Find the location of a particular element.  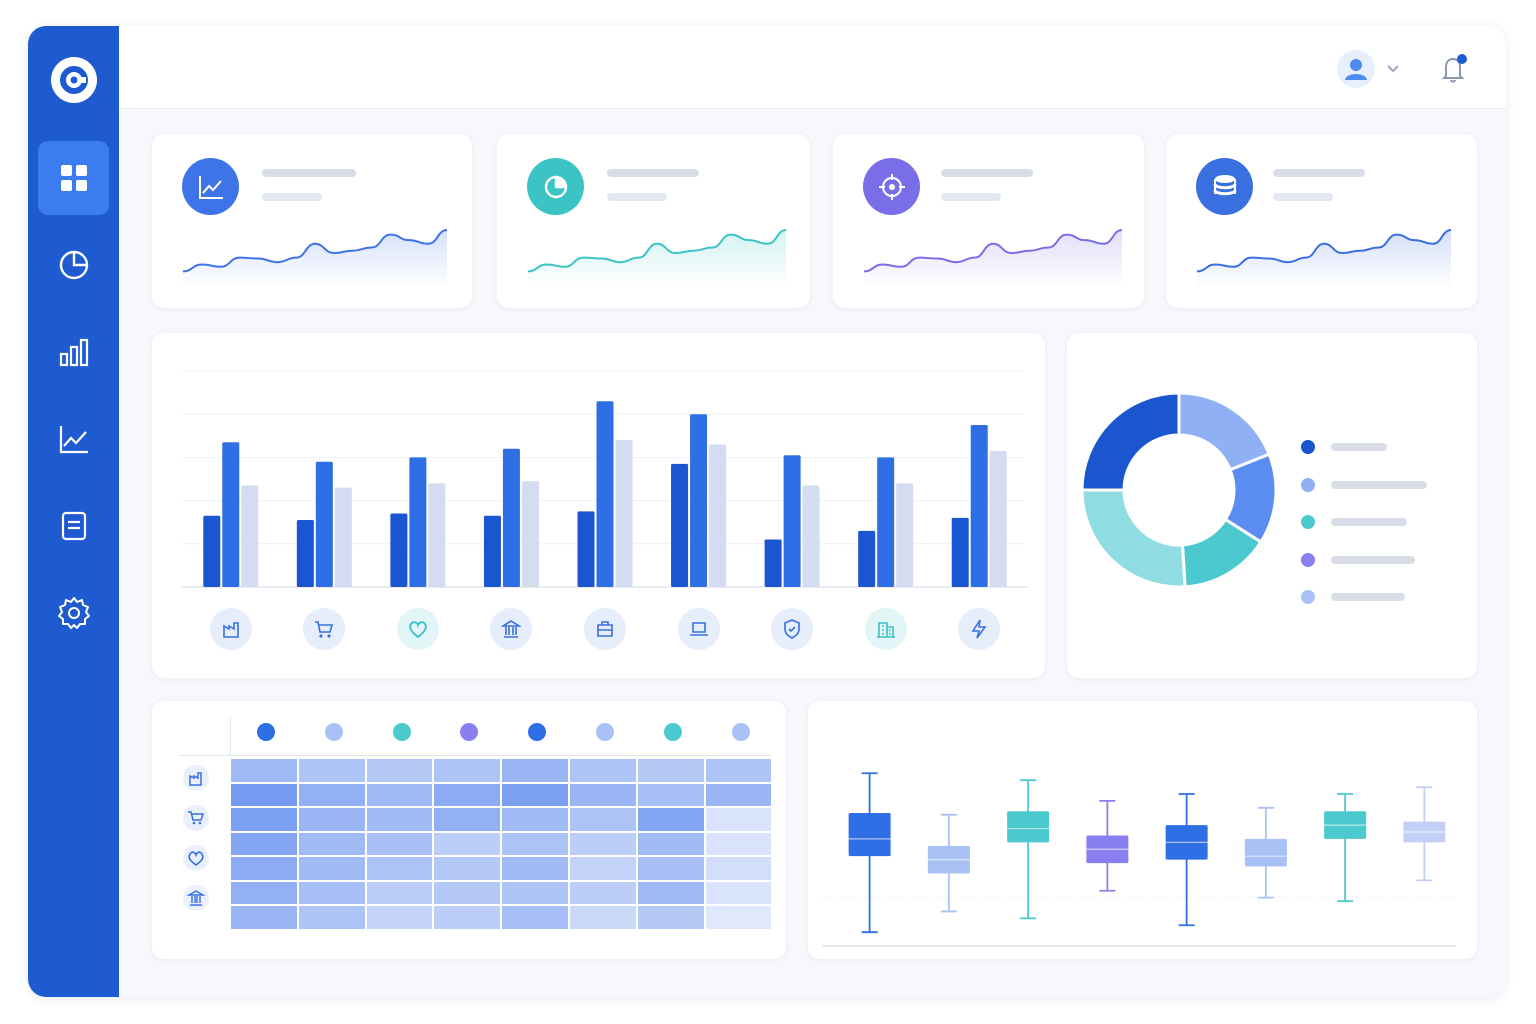

factory-icon is located at coordinates (230, 629).